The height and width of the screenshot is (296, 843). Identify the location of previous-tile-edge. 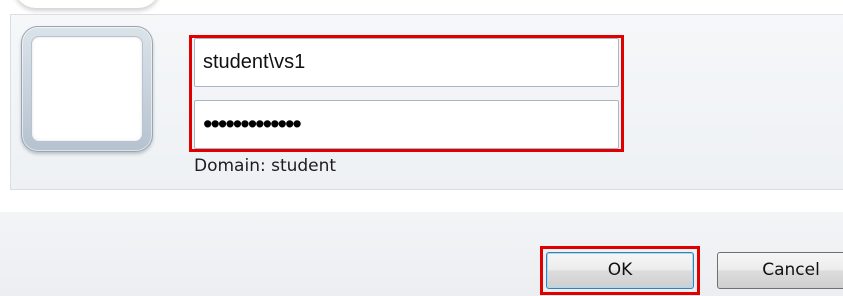
(87, 4).